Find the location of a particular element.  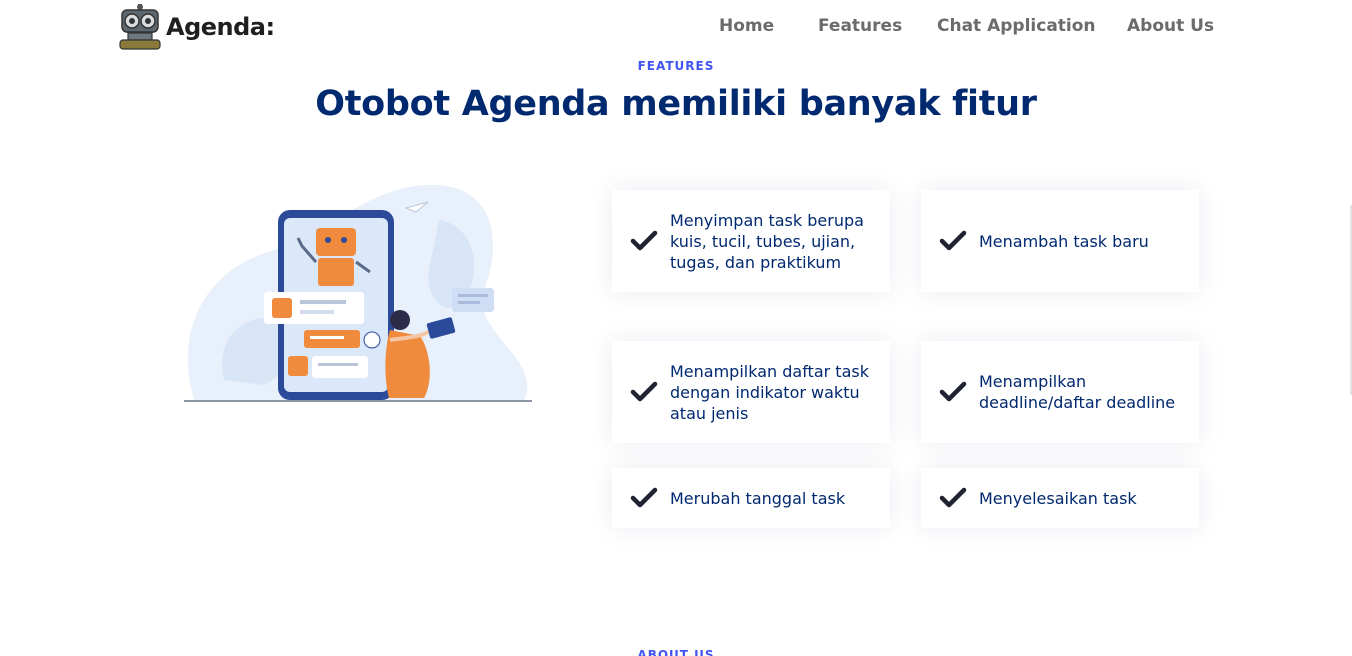

feature-text: Menyelesaikan task is located at coordinates (1058, 498).